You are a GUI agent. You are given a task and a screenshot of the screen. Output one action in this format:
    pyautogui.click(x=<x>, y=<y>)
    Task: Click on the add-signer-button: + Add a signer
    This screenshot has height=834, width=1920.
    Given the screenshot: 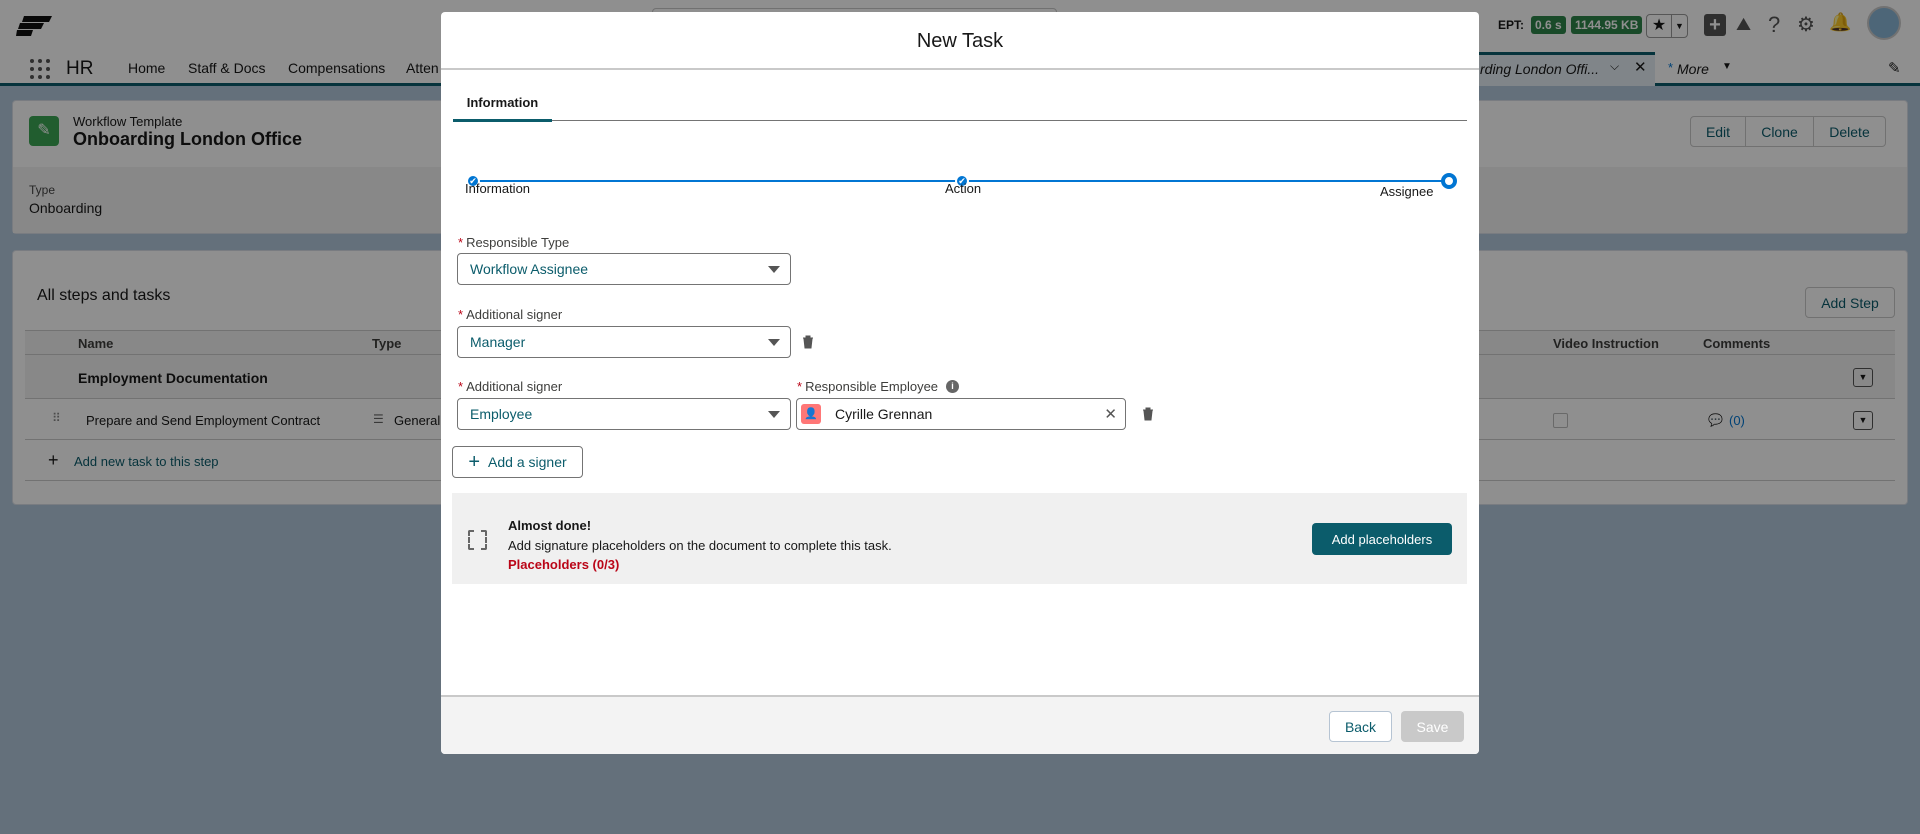 What is the action you would take?
    pyautogui.click(x=517, y=462)
    